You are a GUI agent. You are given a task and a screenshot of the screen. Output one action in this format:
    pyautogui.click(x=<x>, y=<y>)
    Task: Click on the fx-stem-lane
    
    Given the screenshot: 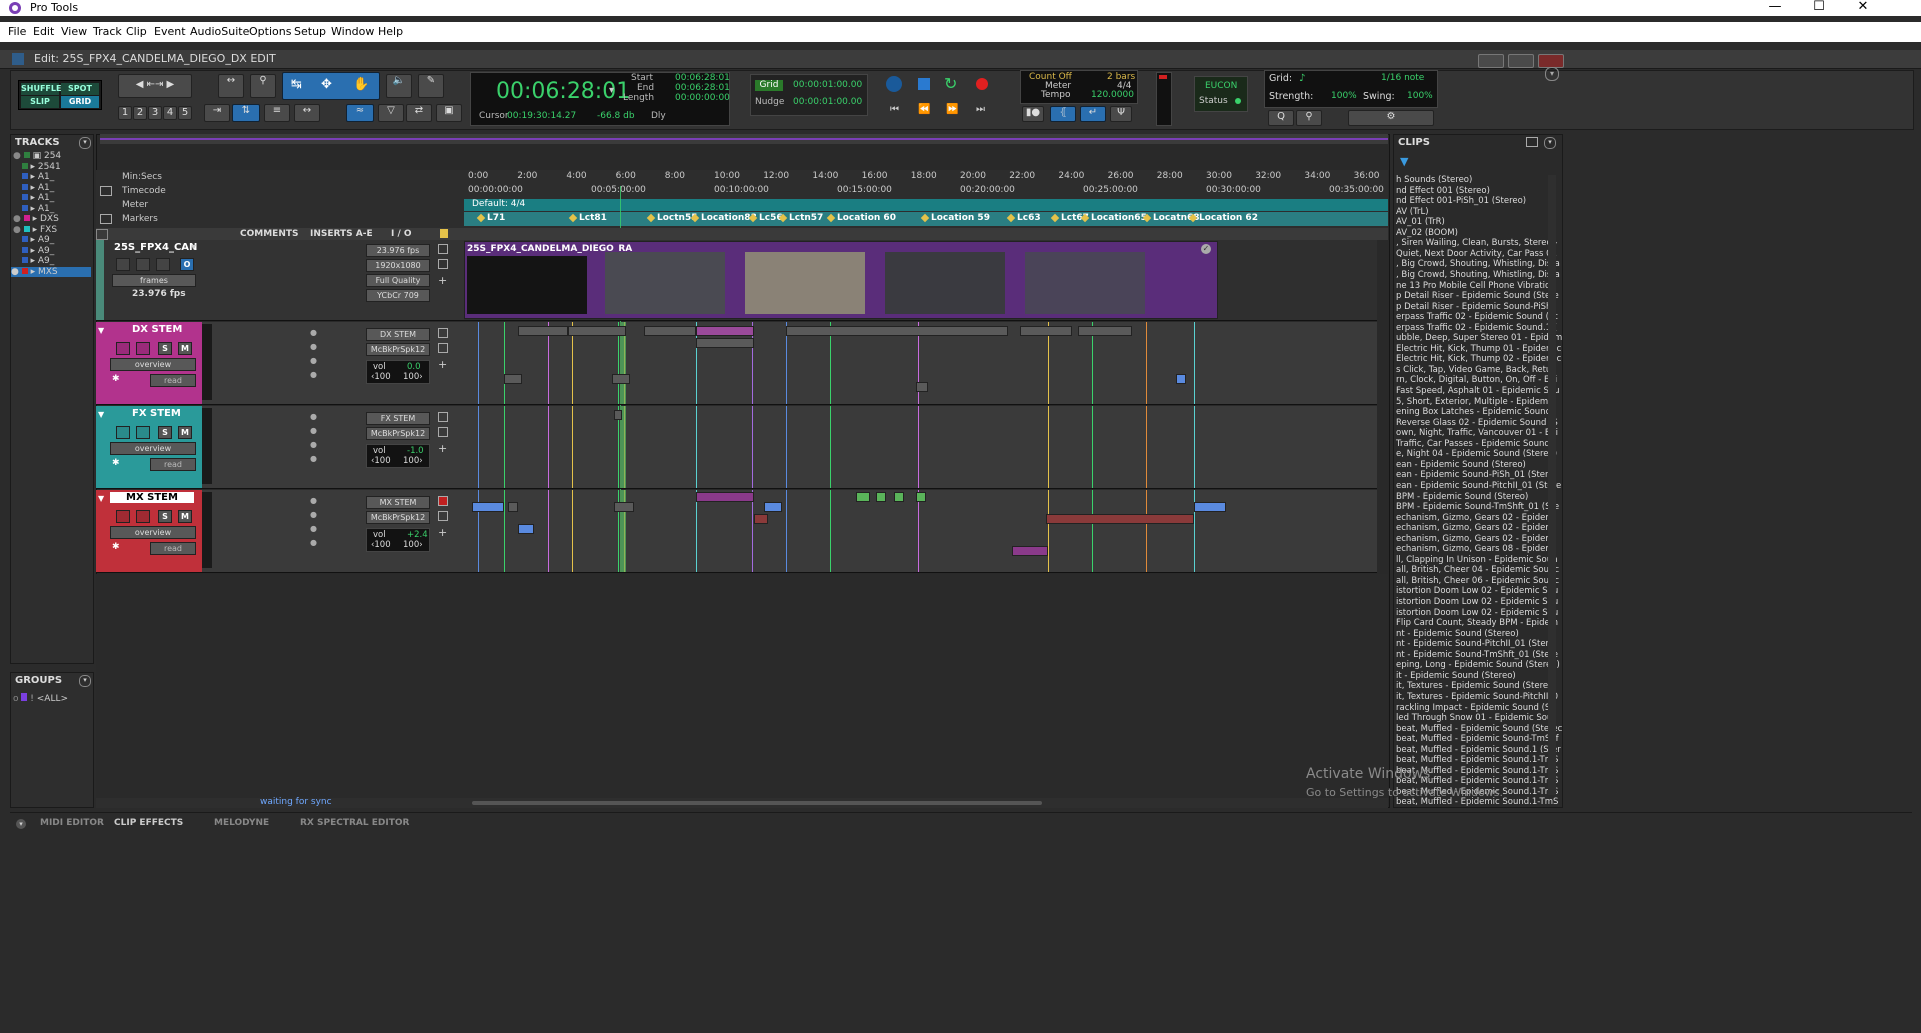 What is the action you would take?
    pyautogui.click(x=920, y=447)
    